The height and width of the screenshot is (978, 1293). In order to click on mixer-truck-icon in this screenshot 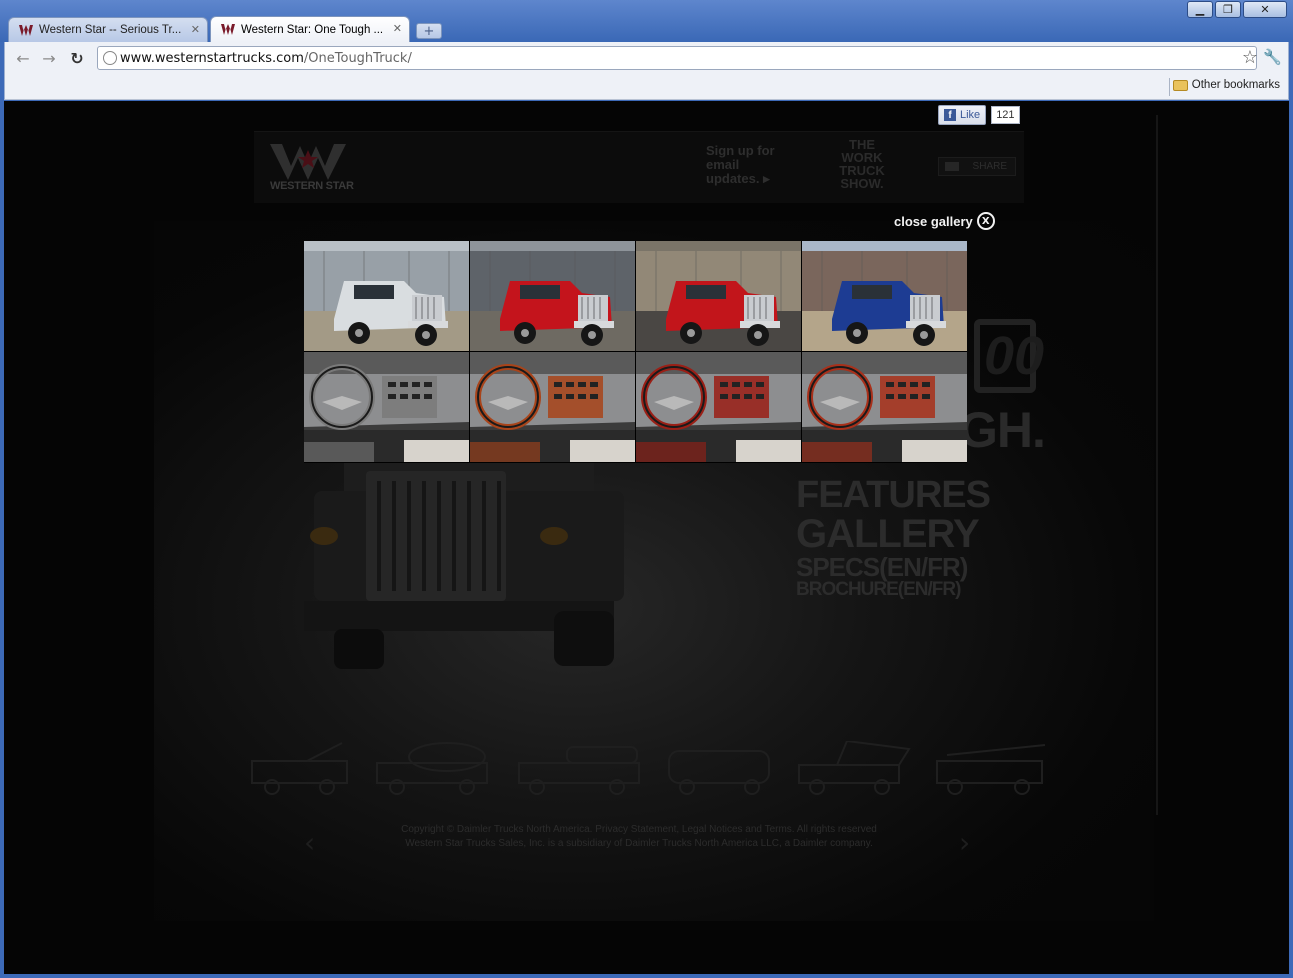, I will do `click(432, 768)`.